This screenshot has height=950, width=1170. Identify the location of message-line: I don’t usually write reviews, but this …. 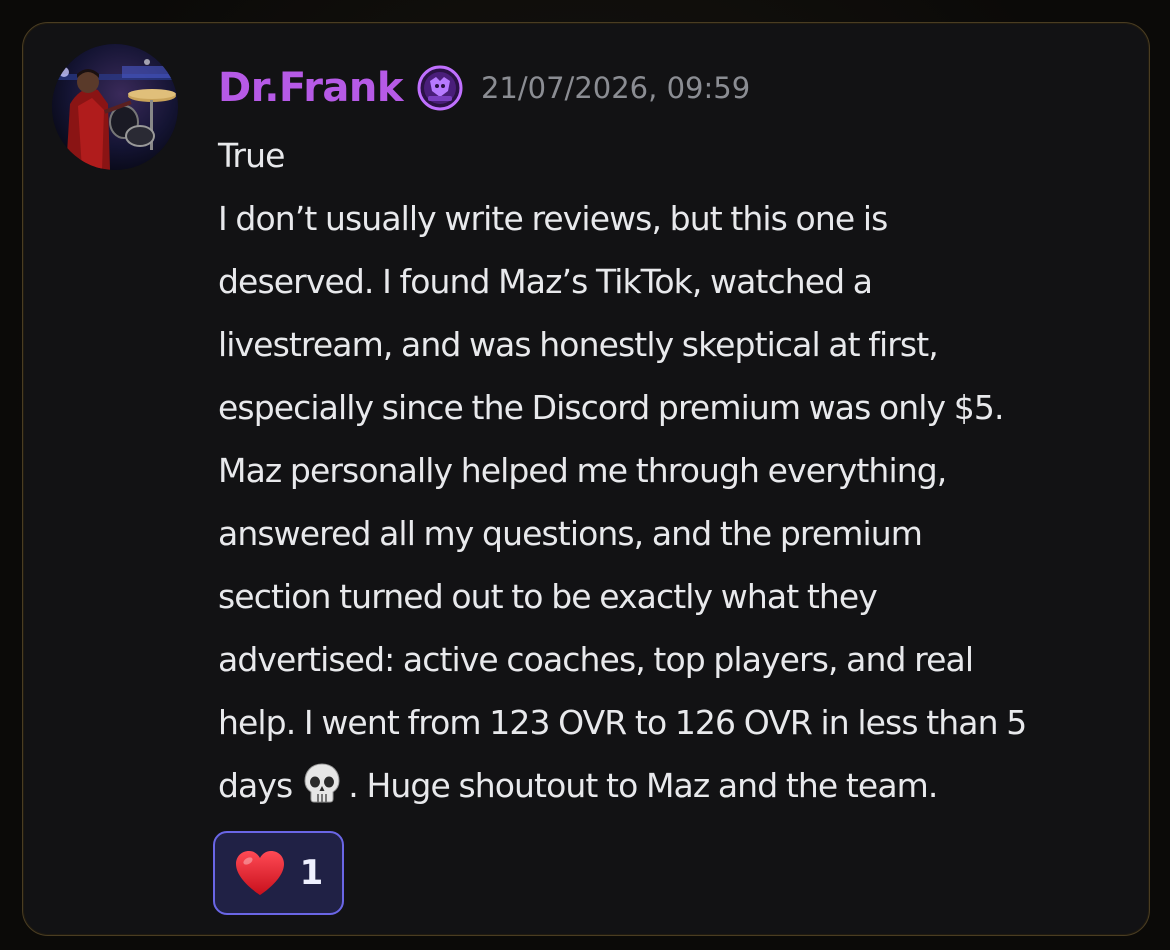
(553, 218).